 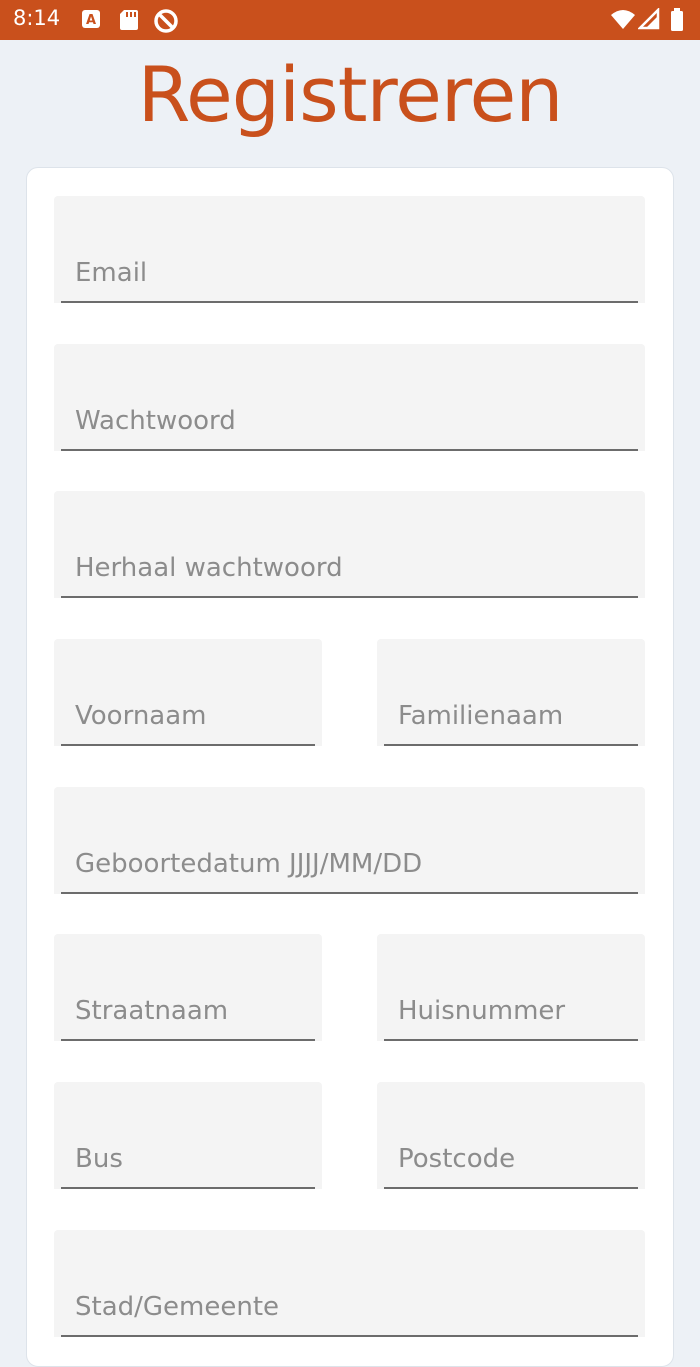 What do you see at coordinates (152, 1011) in the screenshot?
I see `street-placeholder: Straatnaam` at bounding box center [152, 1011].